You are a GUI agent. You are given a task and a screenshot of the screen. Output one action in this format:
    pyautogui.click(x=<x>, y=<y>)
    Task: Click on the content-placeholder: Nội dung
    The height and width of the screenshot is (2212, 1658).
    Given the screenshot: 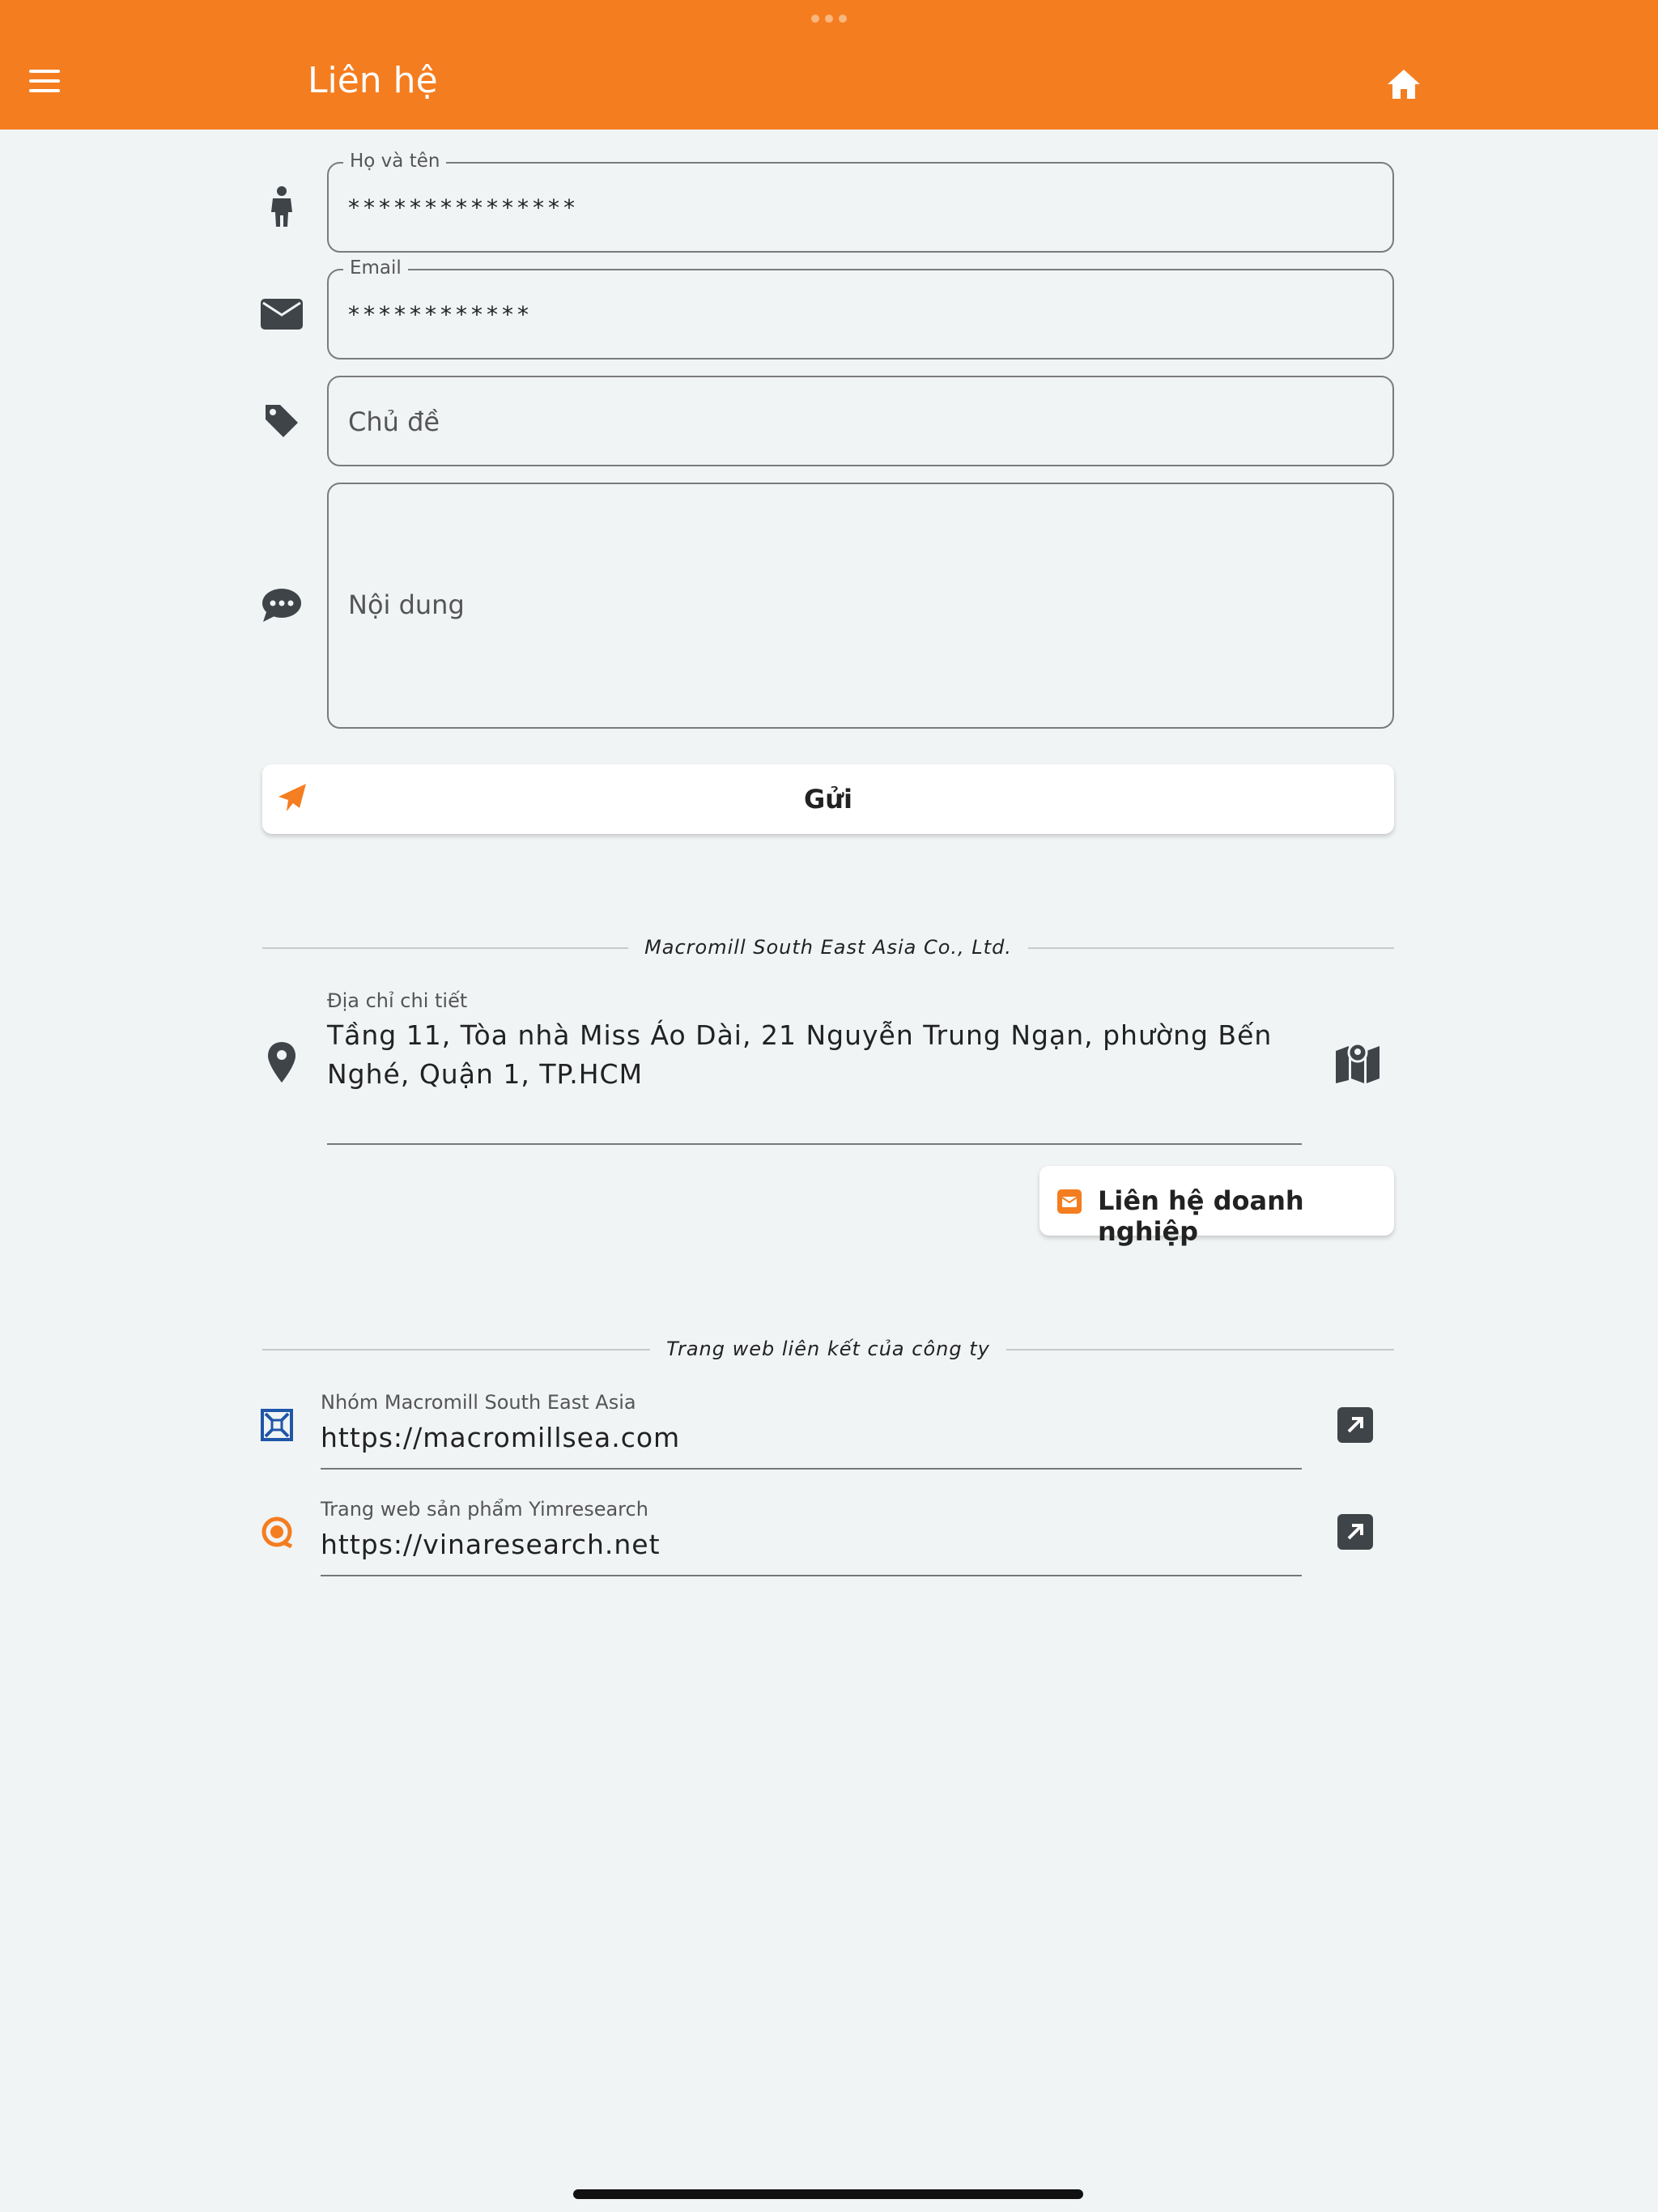 What is the action you would take?
    pyautogui.click(x=406, y=605)
    